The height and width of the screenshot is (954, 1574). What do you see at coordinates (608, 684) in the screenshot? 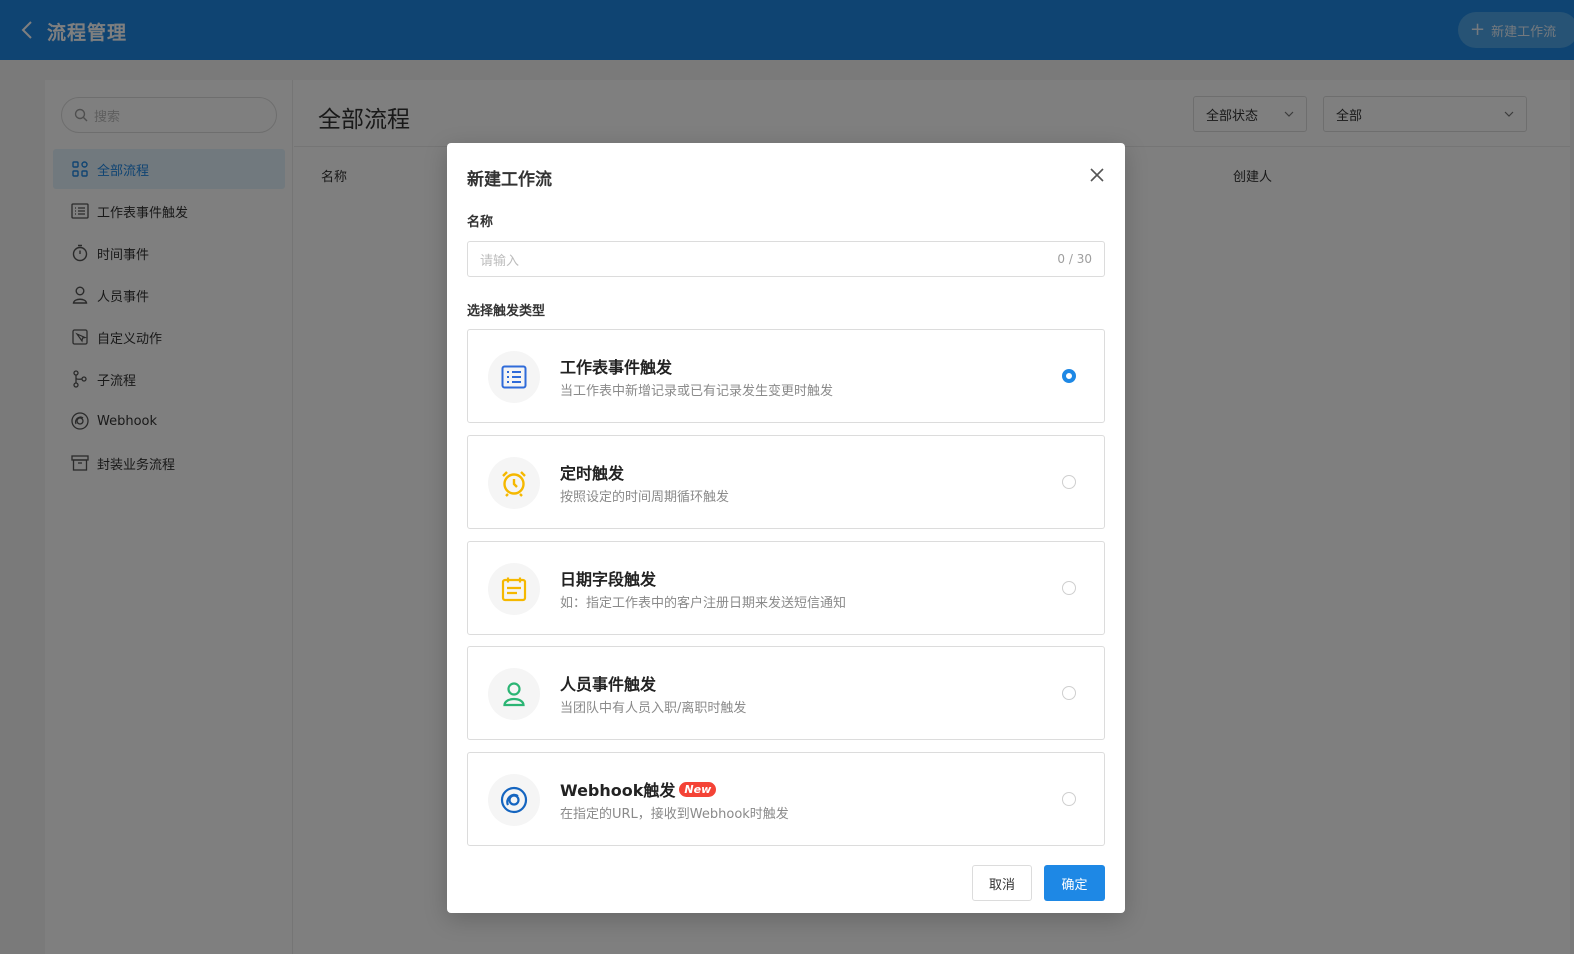
I see `option-title: 人员事件触发` at bounding box center [608, 684].